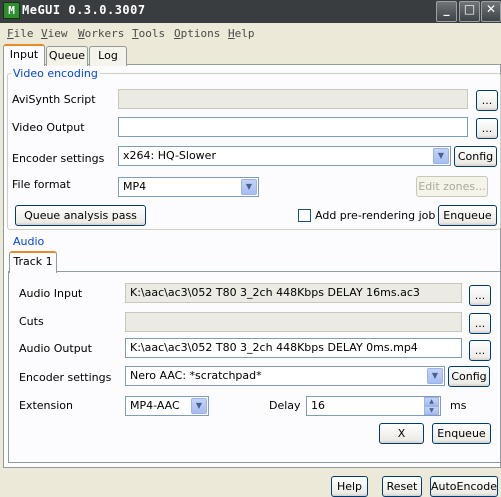 The width and height of the screenshot is (501, 497). Describe the element at coordinates (285, 376) in the screenshot. I see `audio-encoder-select: Nero AAC: *scratchpad* ▼` at that location.